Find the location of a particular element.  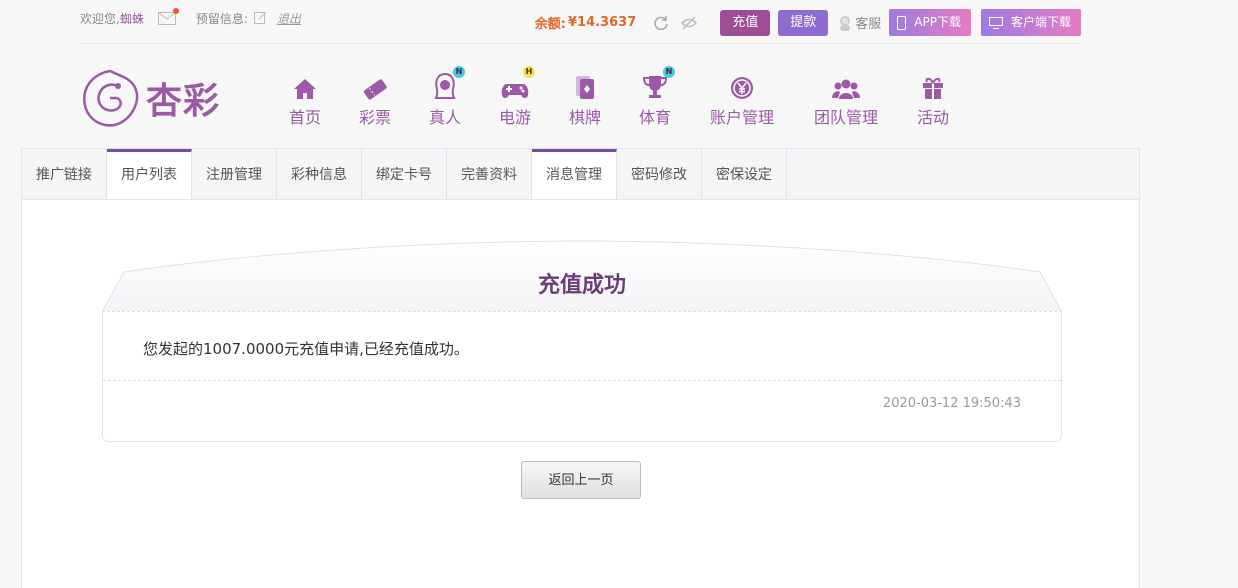

hot-badge: H is located at coordinates (529, 72).